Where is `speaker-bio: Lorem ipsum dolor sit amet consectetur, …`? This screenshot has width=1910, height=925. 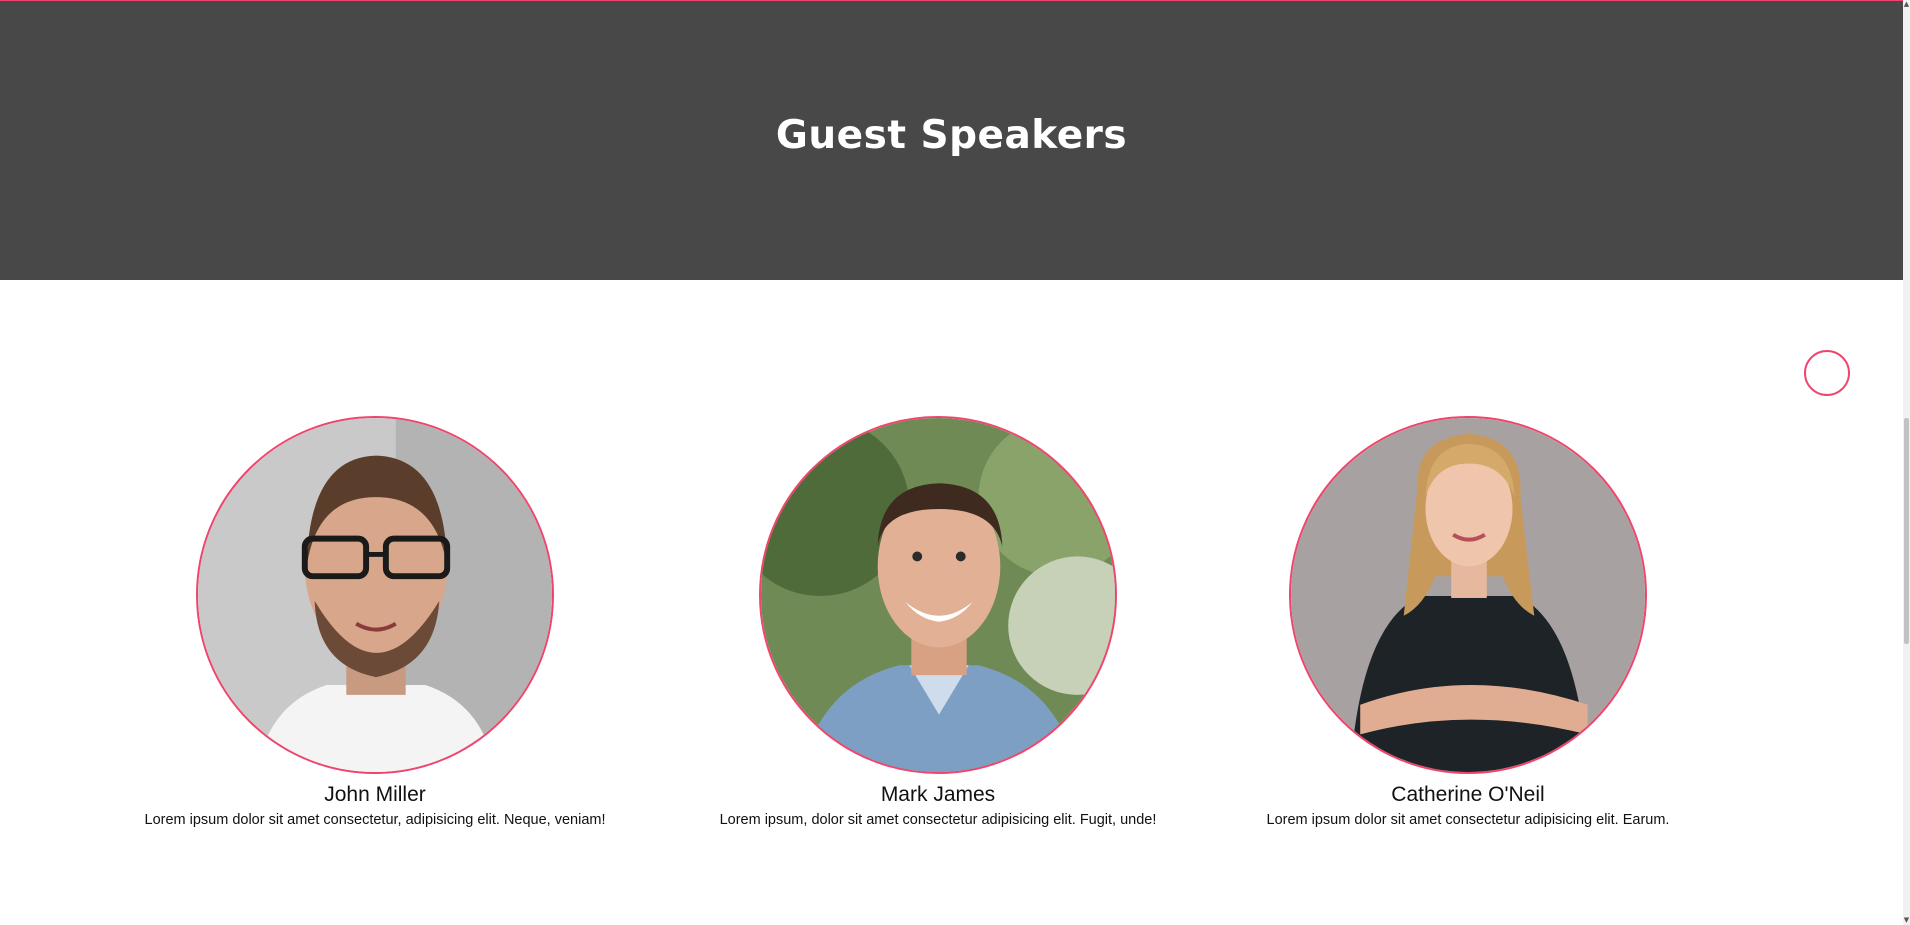 speaker-bio: Lorem ipsum dolor sit amet consectetur, … is located at coordinates (375, 820).